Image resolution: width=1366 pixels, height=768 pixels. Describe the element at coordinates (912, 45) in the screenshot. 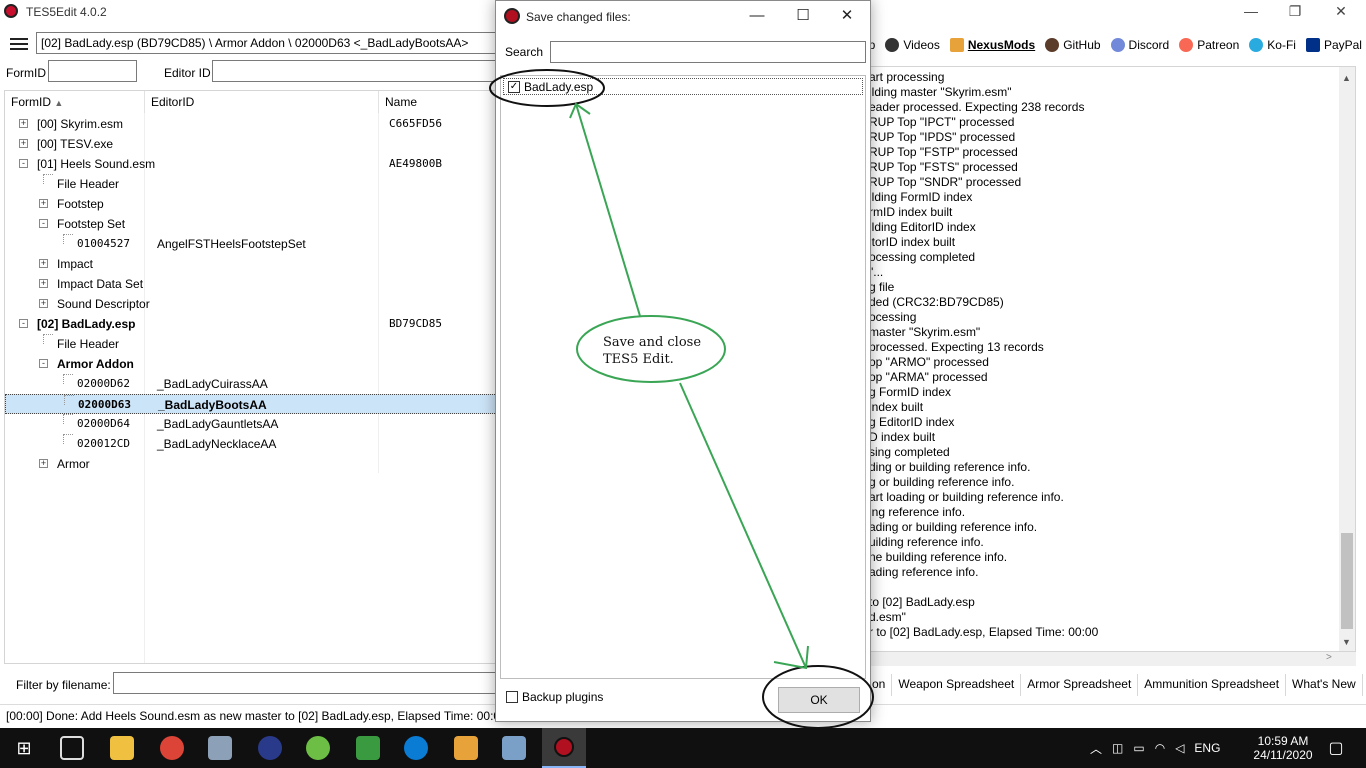

I see `videos-link: Videos` at that location.